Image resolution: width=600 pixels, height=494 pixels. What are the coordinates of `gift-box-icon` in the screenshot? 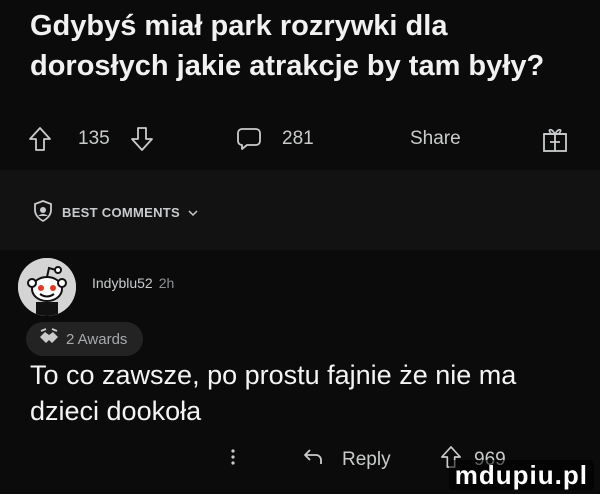 It's located at (555, 139).